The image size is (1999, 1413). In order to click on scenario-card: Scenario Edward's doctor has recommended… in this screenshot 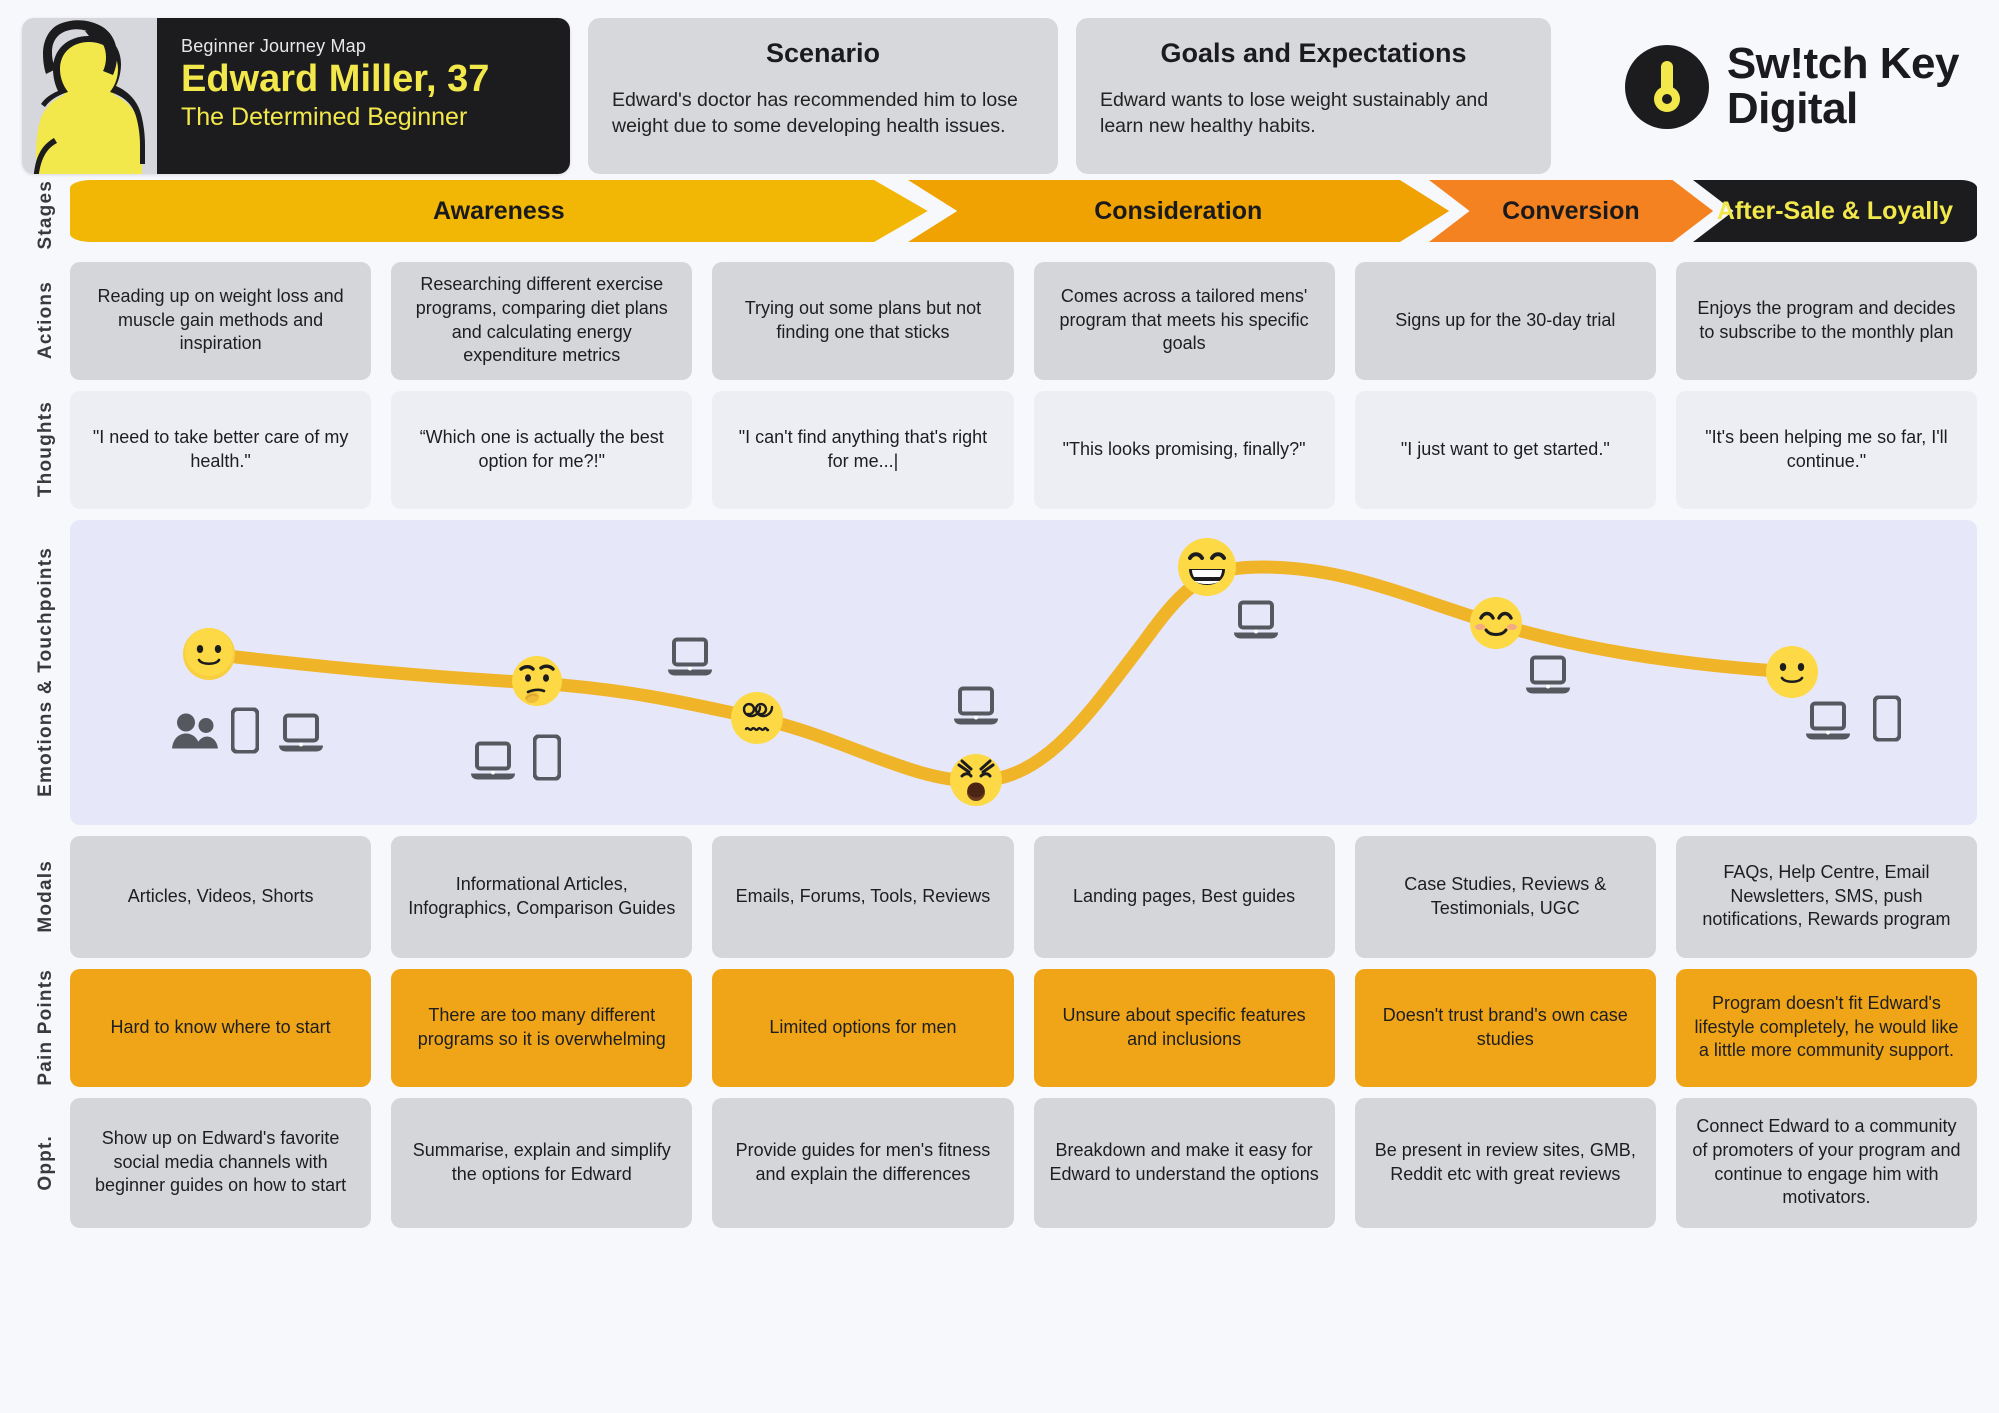, I will do `click(823, 96)`.